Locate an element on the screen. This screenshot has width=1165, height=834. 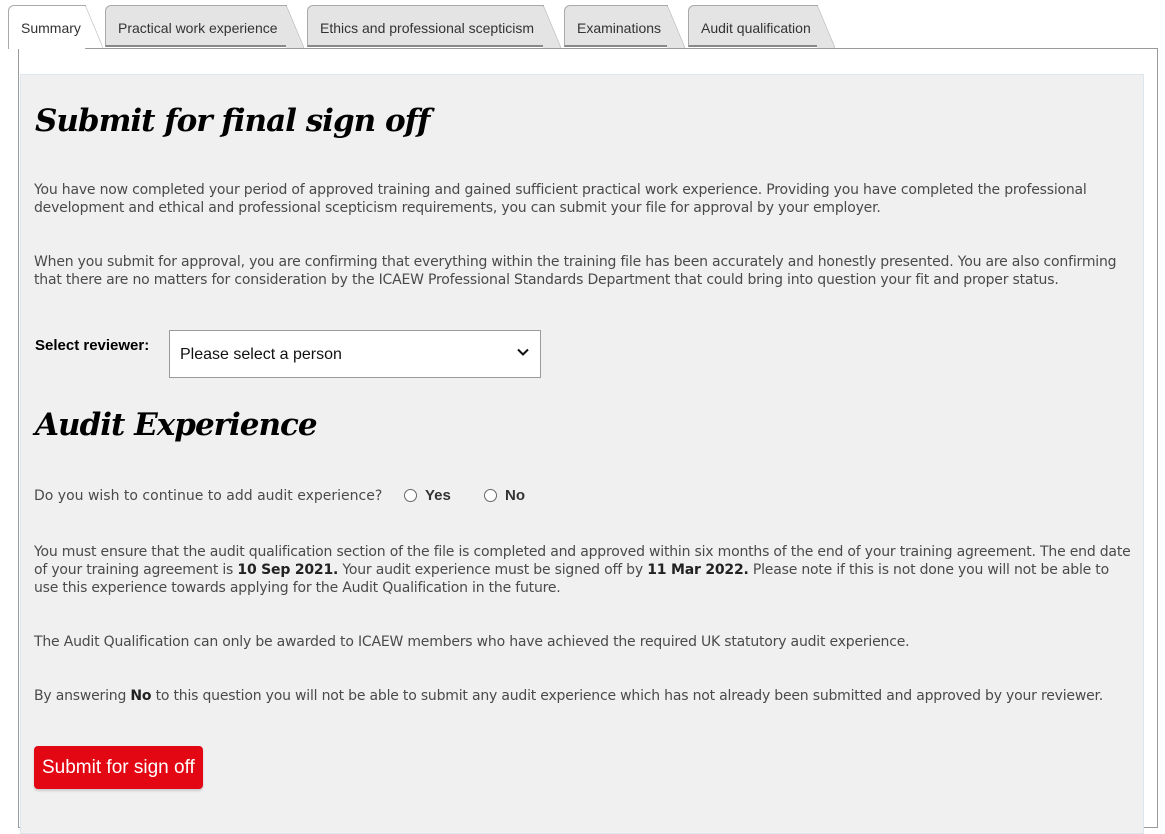
submit-for-sign-off-button: Submit for sign off is located at coordinates (118, 767).